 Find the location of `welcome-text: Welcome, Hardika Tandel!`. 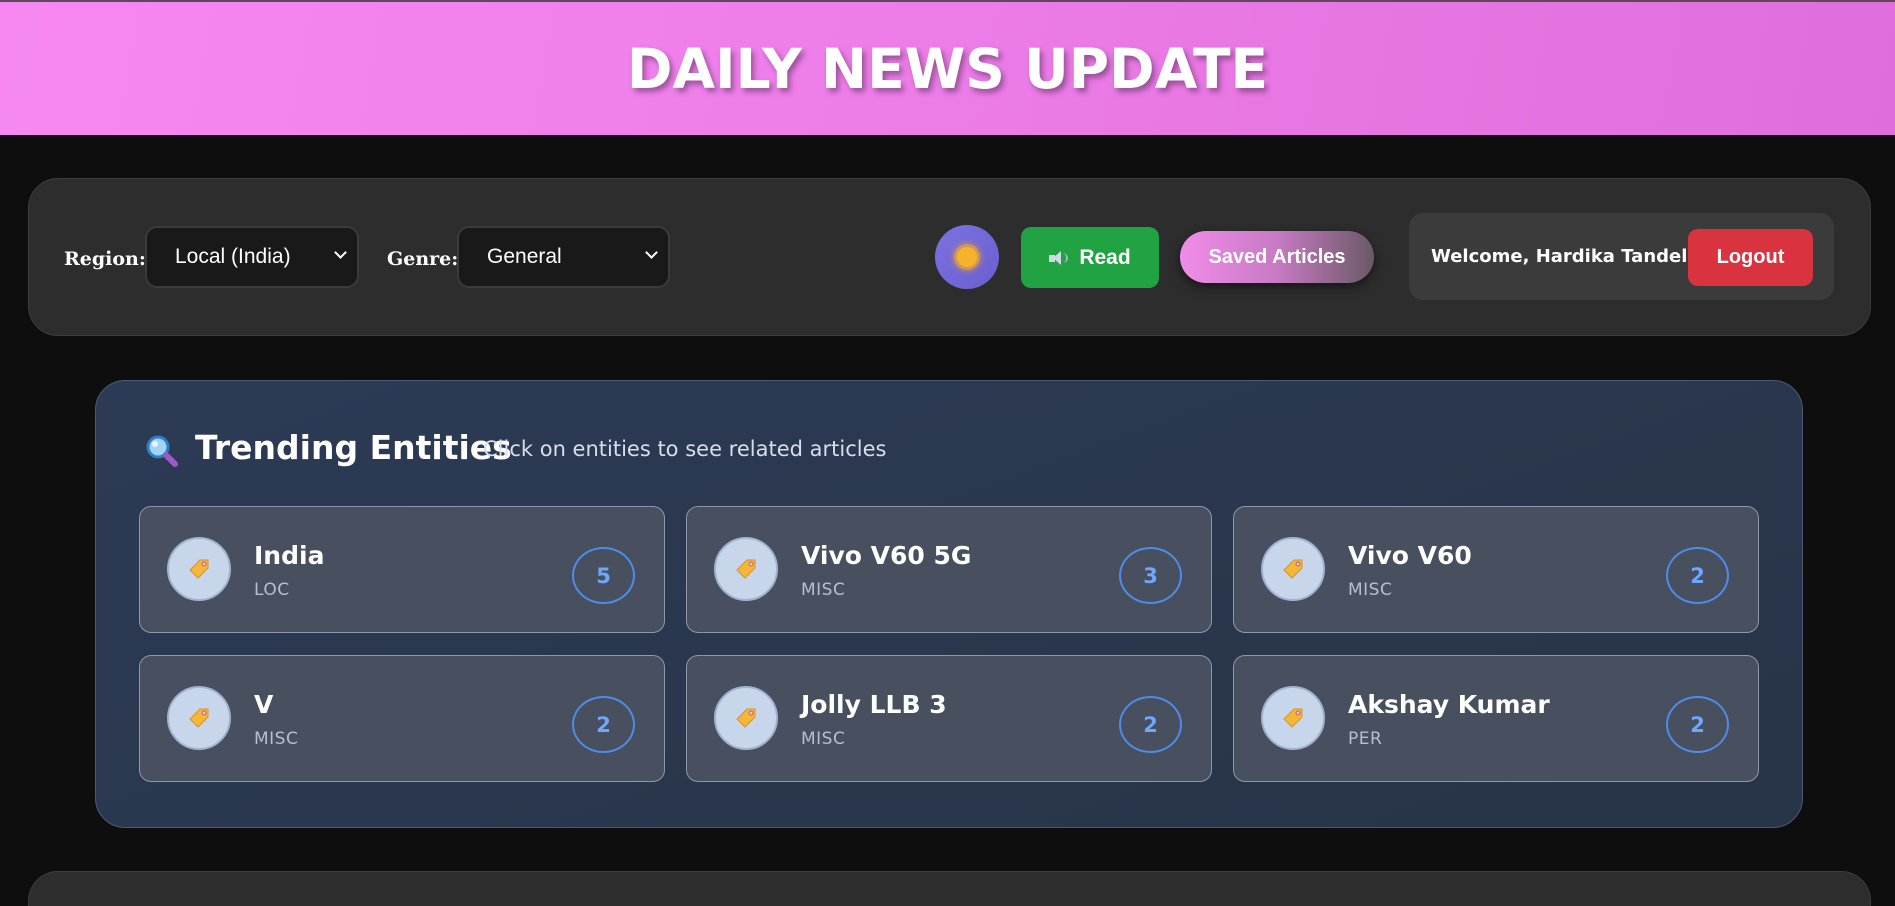

welcome-text: Welcome, Hardika Tandel! is located at coordinates (1563, 256).